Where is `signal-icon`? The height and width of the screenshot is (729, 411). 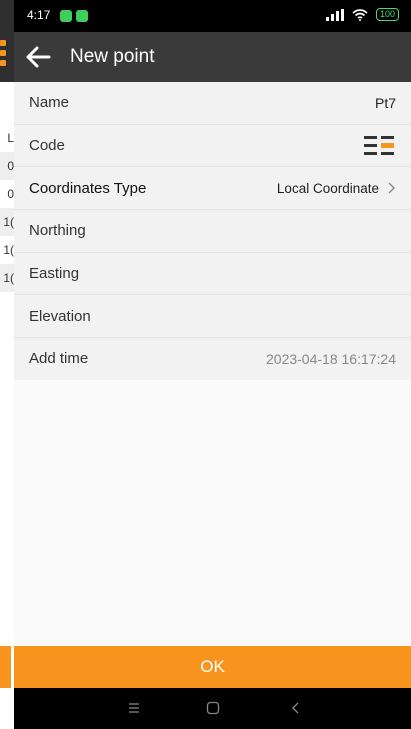 signal-icon is located at coordinates (334, 14).